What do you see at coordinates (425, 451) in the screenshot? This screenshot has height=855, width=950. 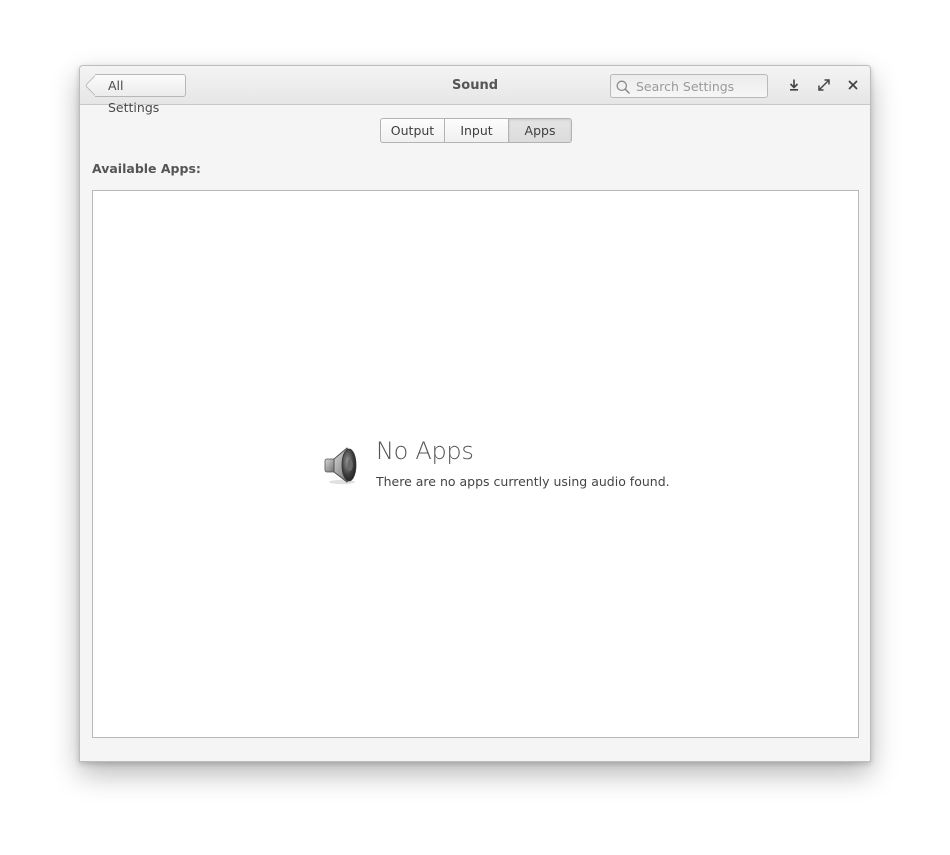 I see `empty-title: No Apps` at bounding box center [425, 451].